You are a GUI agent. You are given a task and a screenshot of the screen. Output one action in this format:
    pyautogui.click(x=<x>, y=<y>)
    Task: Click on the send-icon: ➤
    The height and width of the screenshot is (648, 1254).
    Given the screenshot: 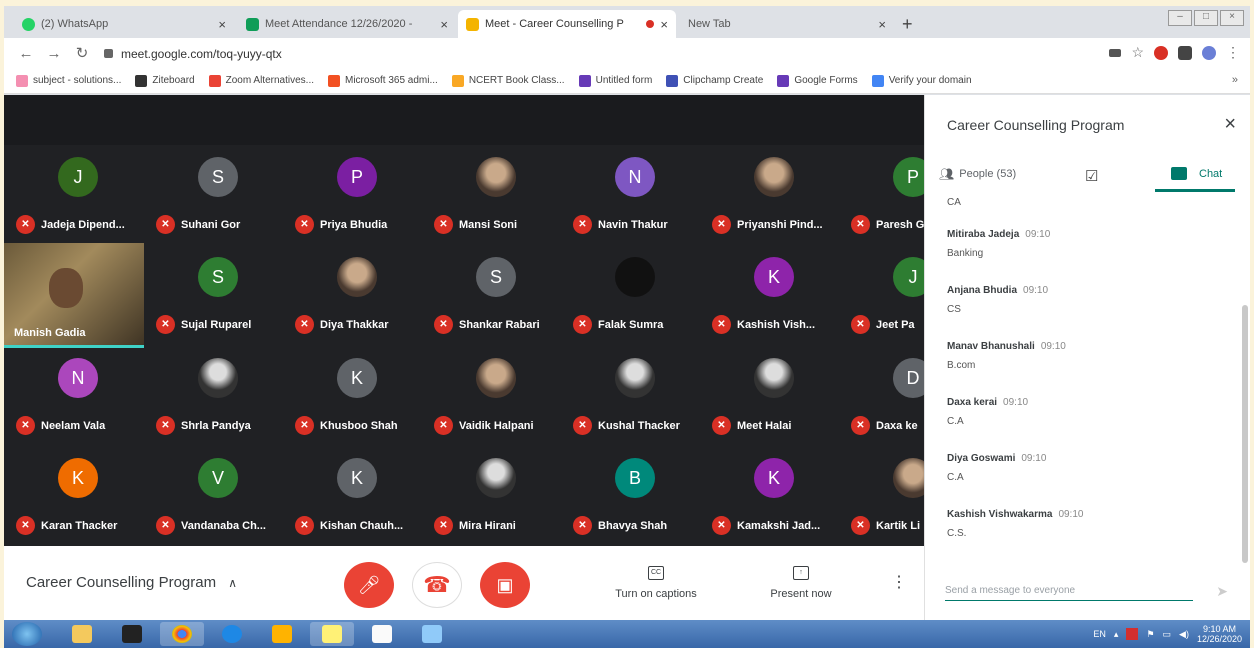 What is the action you would take?
    pyautogui.click(x=1222, y=591)
    